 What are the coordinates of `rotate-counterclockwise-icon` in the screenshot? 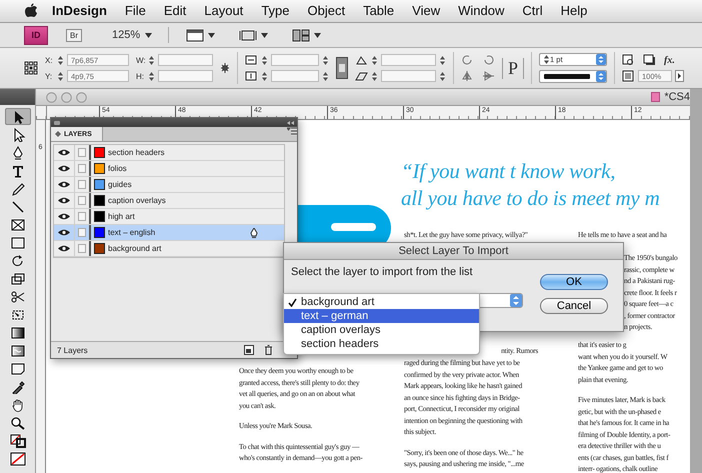 It's located at (488, 60).